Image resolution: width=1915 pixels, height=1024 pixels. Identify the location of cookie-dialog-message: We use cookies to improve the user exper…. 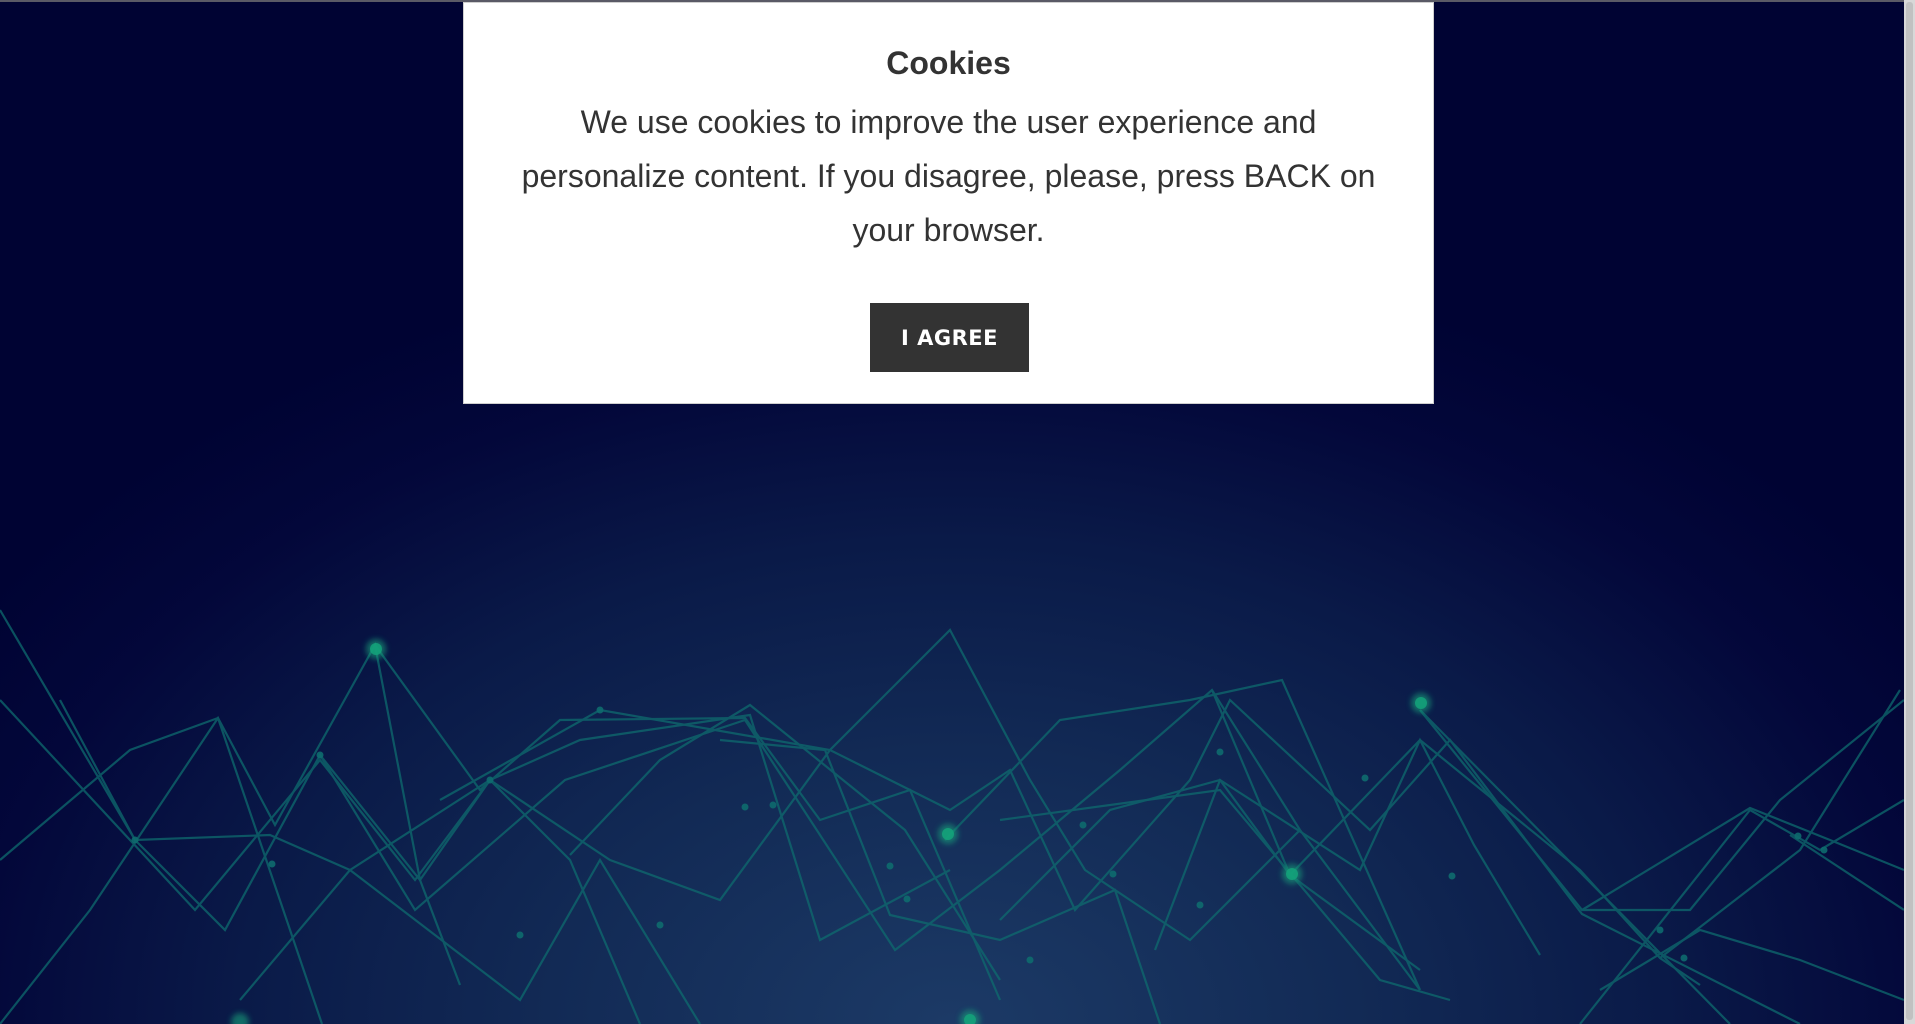
(948, 176).